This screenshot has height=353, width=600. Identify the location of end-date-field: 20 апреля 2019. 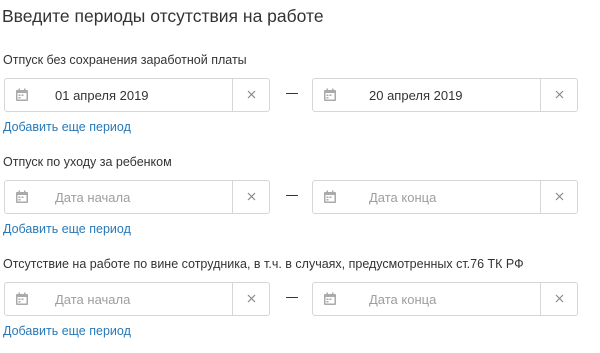
(445, 95).